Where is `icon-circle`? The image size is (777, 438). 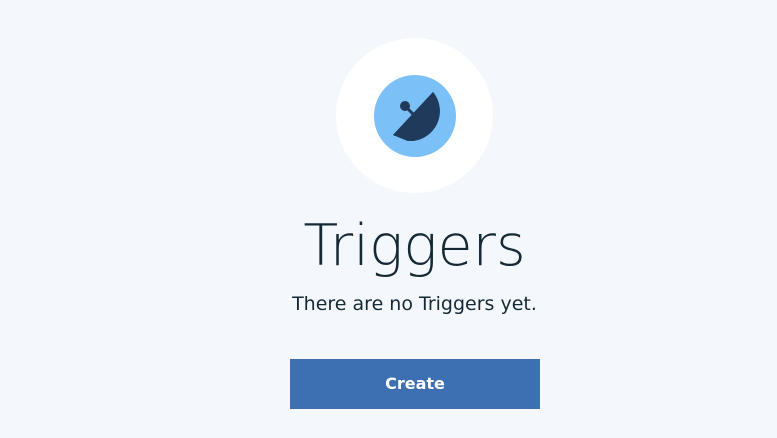 icon-circle is located at coordinates (415, 116).